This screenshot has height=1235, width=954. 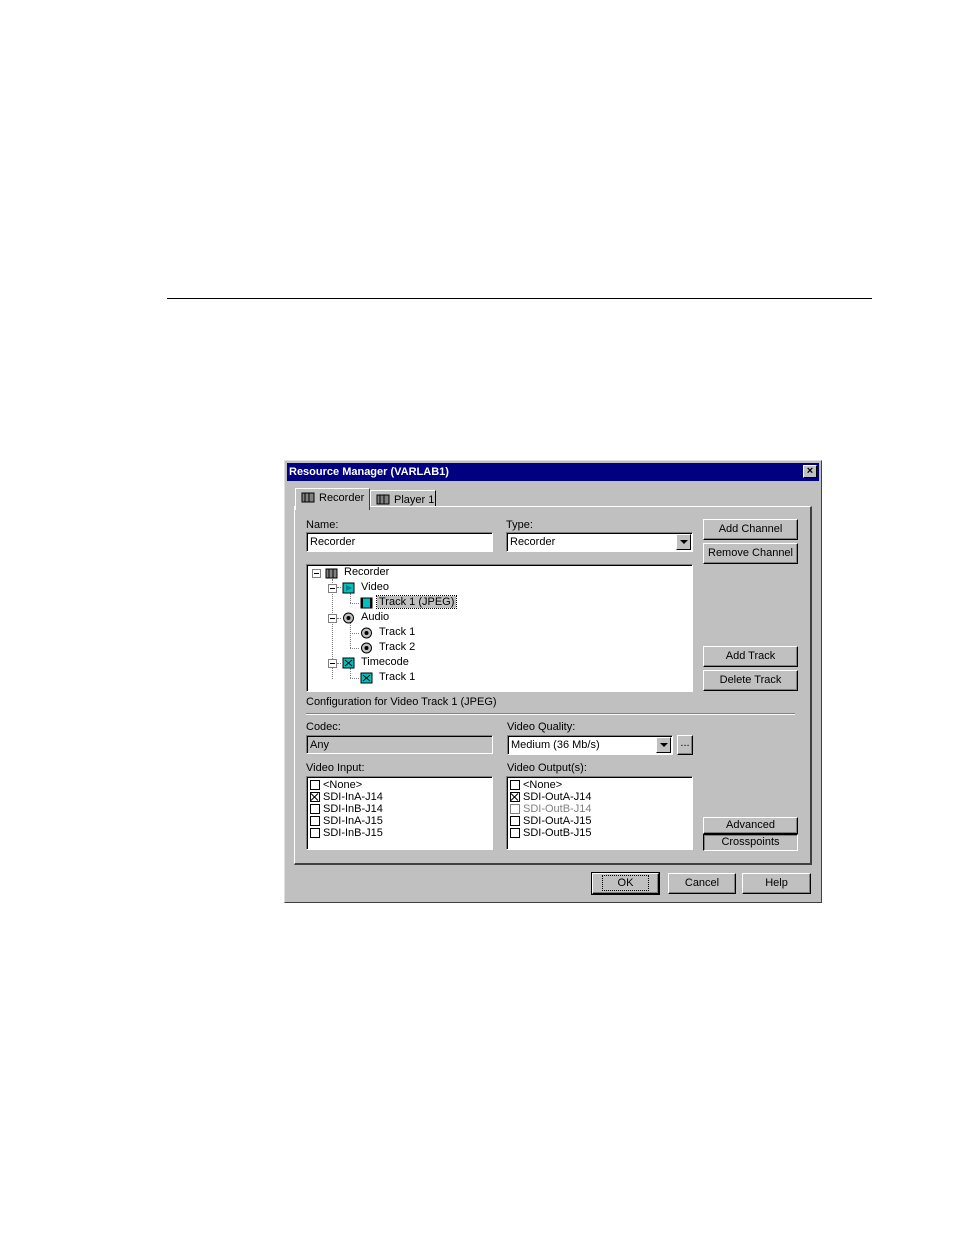 What do you see at coordinates (519, 298) in the screenshot?
I see `page-rule` at bounding box center [519, 298].